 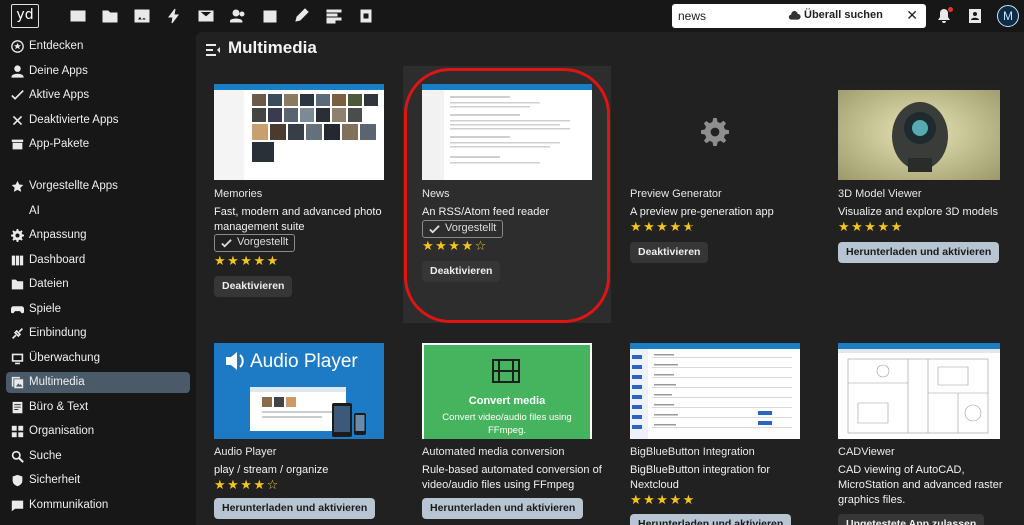 I want to click on app-description: A preview pre-generation app, so click(x=702, y=212).